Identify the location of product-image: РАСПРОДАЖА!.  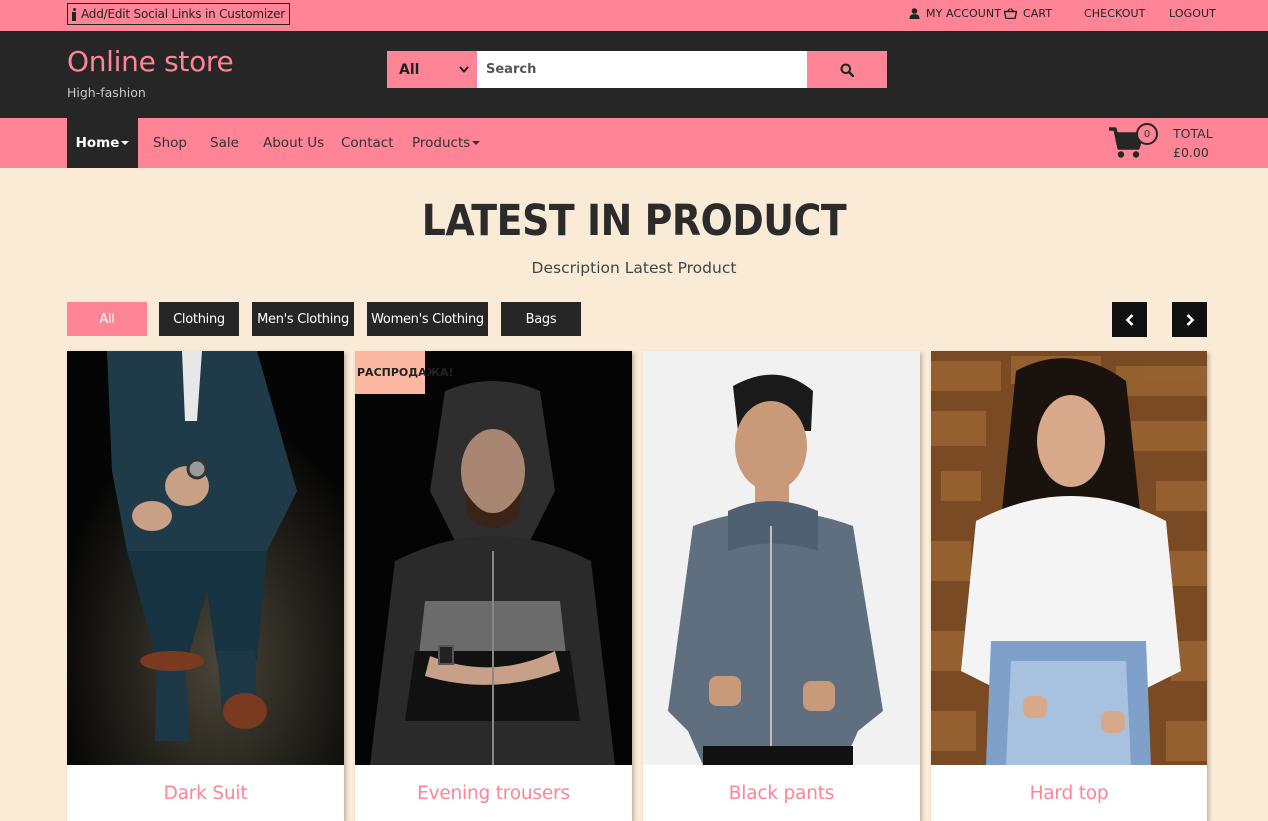
(493, 558).